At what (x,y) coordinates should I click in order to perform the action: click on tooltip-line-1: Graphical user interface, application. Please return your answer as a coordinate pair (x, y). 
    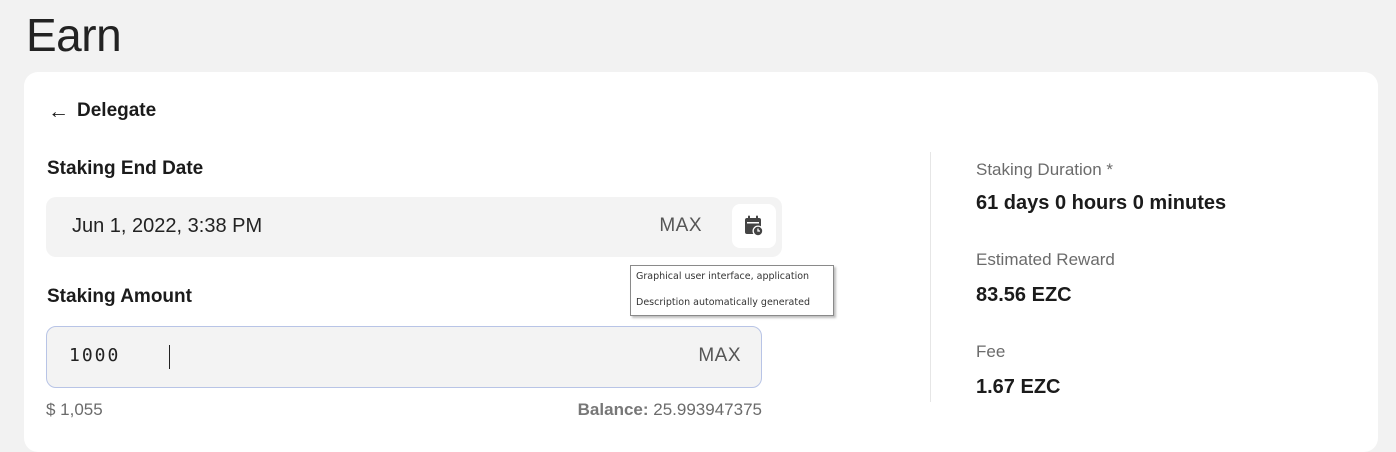
    Looking at the image, I should click on (723, 276).